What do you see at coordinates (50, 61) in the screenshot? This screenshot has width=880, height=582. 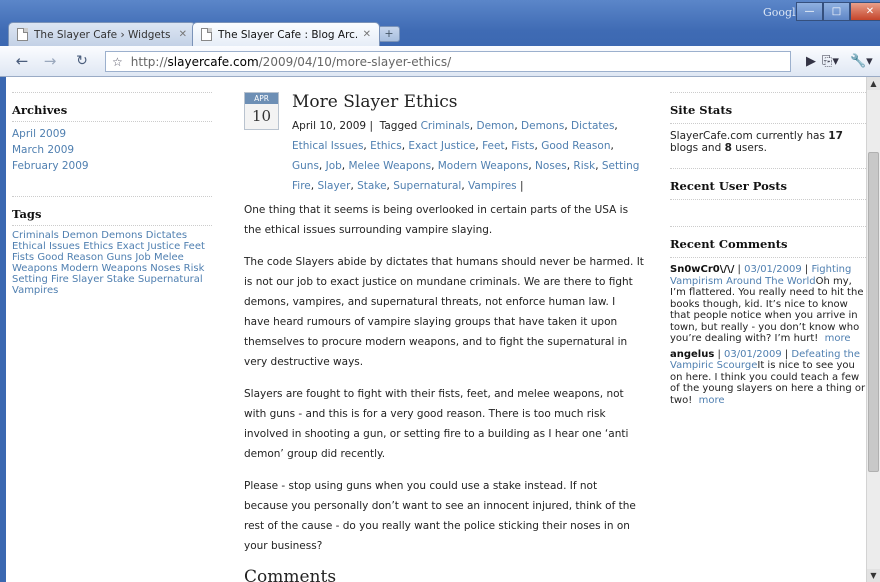 I see `forward-arrow-icon: →` at bounding box center [50, 61].